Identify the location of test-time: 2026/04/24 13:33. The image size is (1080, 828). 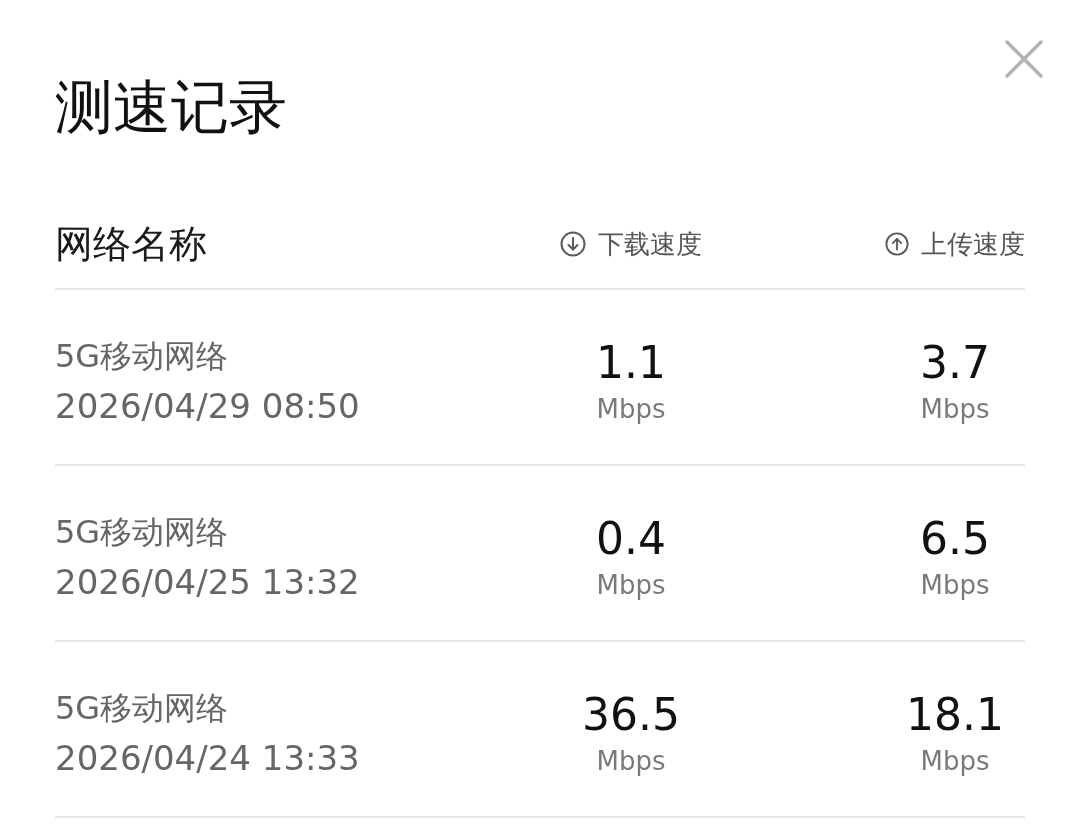
(207, 758).